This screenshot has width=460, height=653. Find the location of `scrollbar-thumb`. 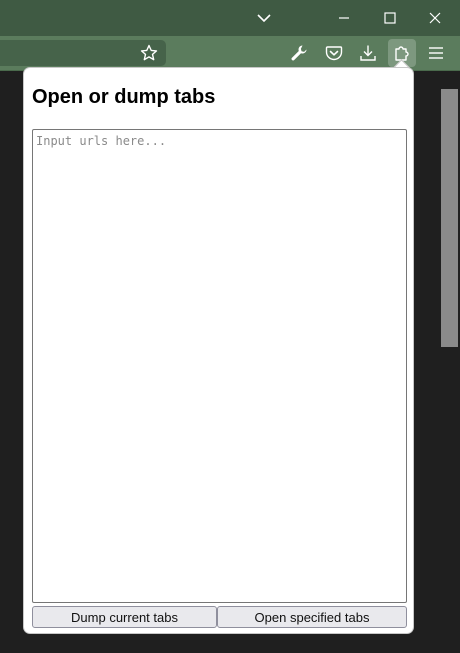

scrollbar-thumb is located at coordinates (449, 218).